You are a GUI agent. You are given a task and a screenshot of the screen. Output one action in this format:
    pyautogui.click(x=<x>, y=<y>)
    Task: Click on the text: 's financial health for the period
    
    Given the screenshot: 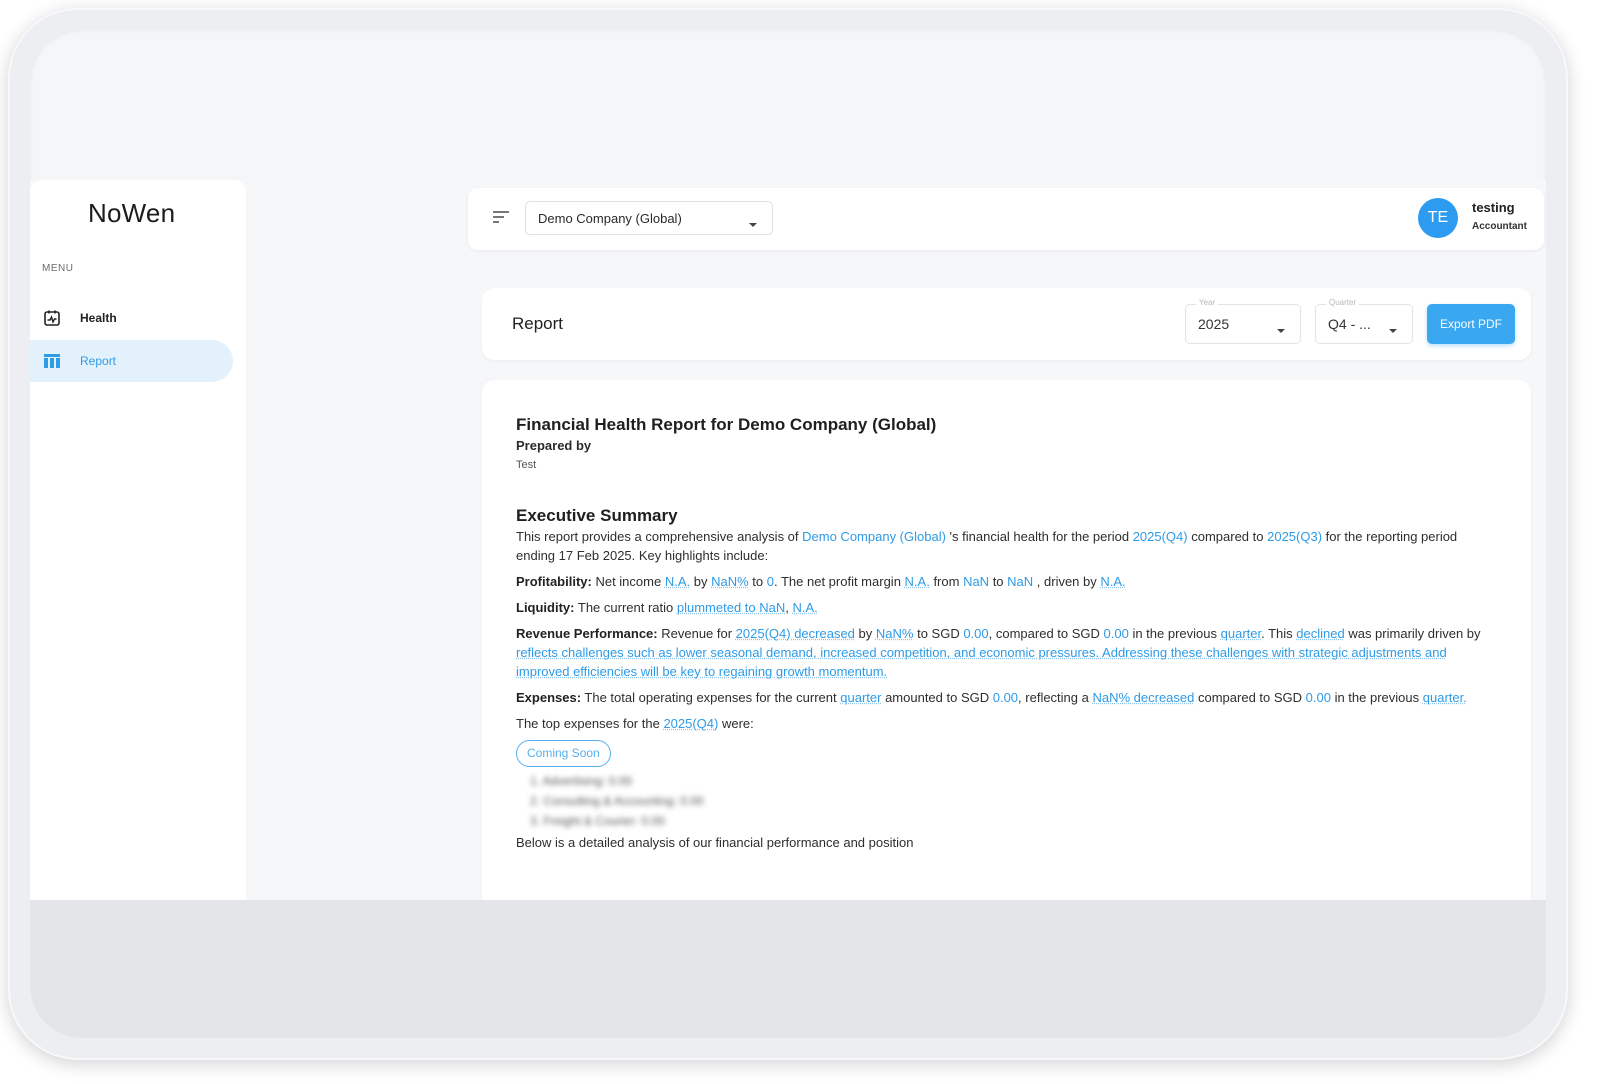 What is the action you would take?
    pyautogui.click(x=1039, y=536)
    